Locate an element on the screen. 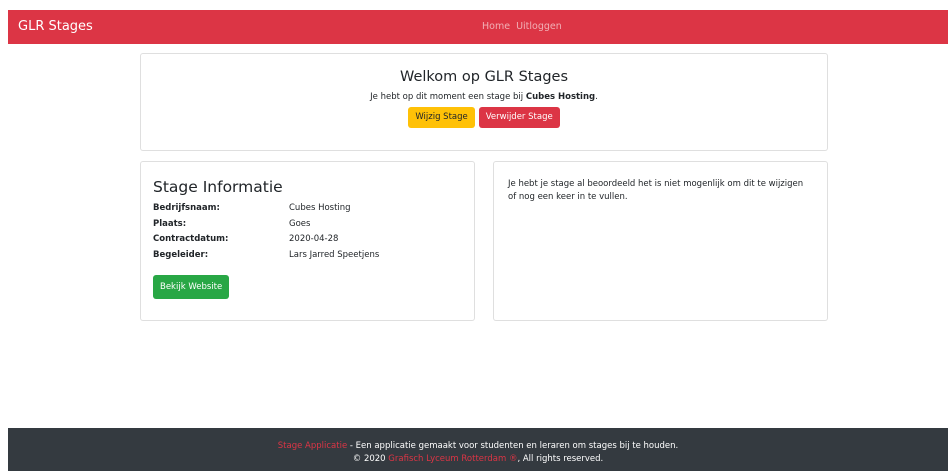 This screenshot has height=471, width=948. welcome-company: Cubes Hosting is located at coordinates (560, 97).